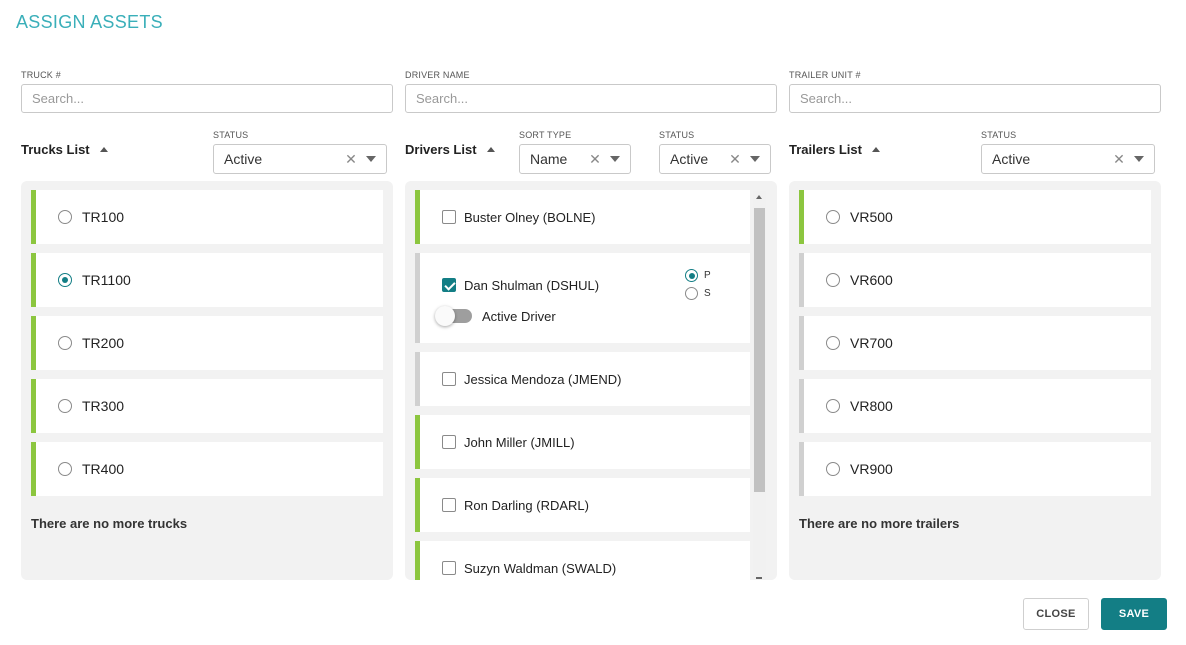  Describe the element at coordinates (540, 568) in the screenshot. I see `driver-label: Suzyn Waldman (SWALD)` at that location.